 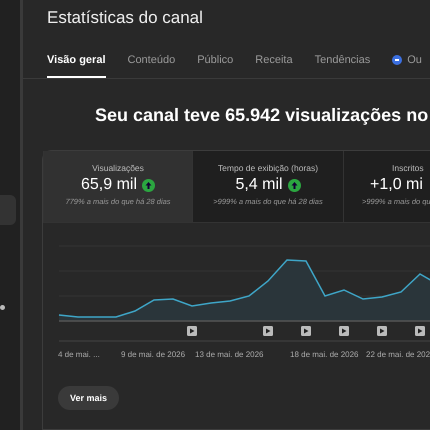 I want to click on badge-icon, so click(x=397, y=60).